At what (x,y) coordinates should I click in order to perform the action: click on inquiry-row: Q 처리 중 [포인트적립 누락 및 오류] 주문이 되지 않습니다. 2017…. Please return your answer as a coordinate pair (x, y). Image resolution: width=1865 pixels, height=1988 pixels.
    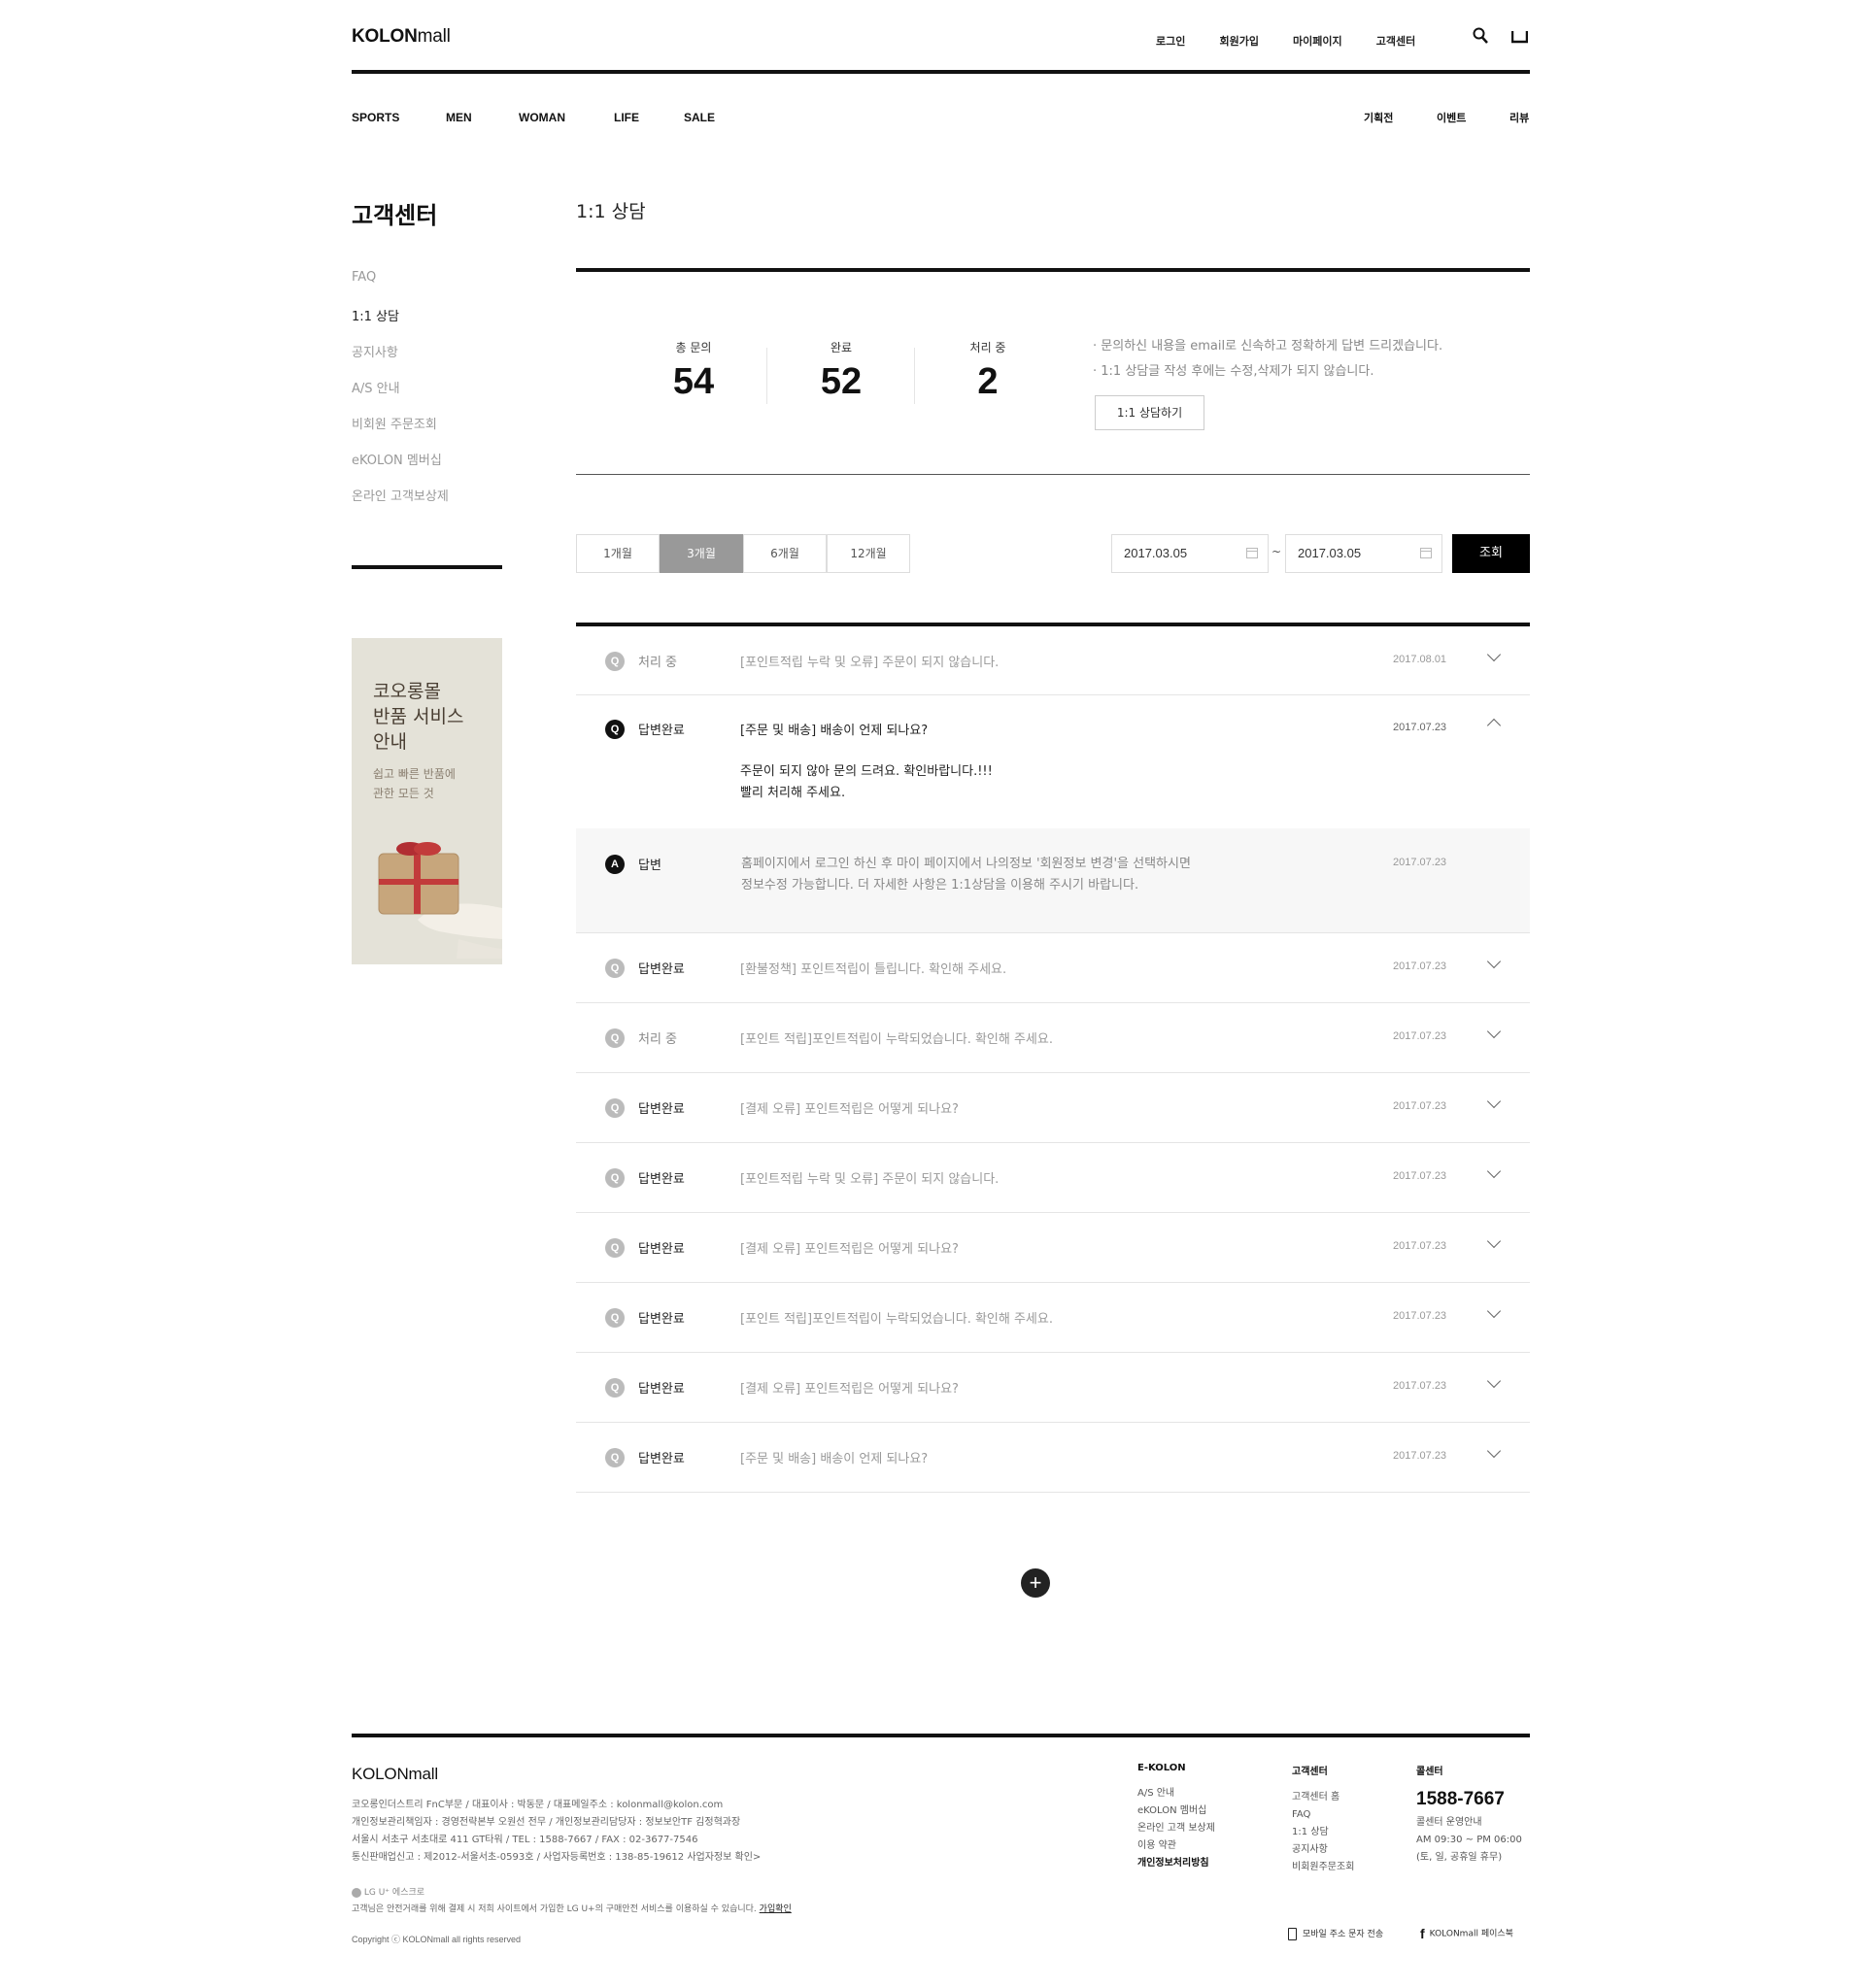
    Looking at the image, I should click on (1053, 660).